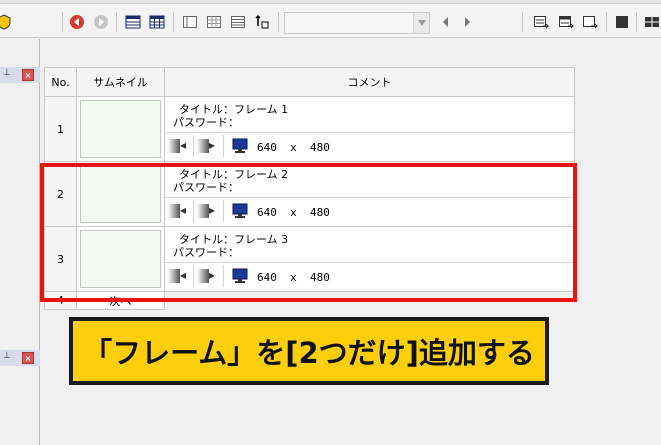 The image size is (661, 445). Describe the element at coordinates (262, 22) in the screenshot. I see `sort-icon` at that location.